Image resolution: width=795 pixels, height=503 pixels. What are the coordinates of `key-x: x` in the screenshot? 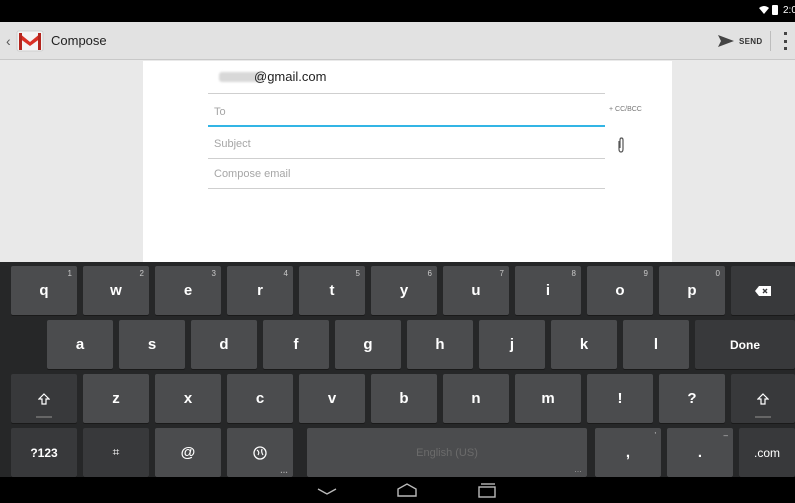 It's located at (188, 398).